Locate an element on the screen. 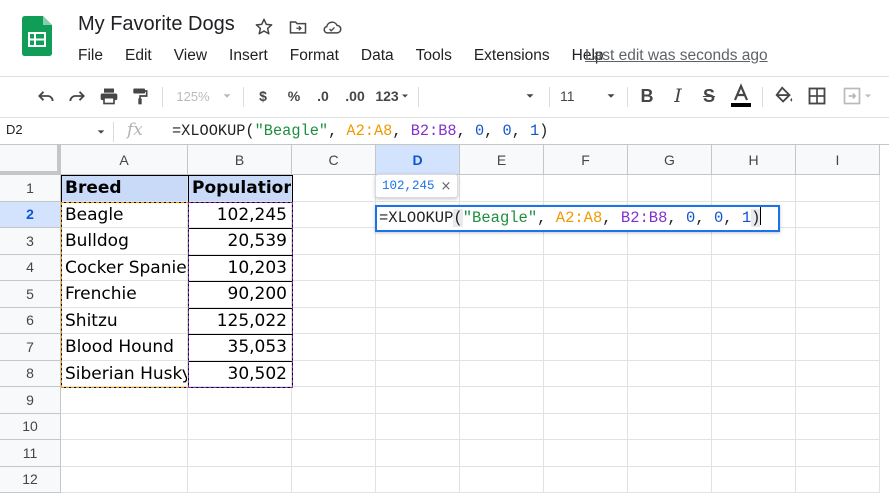 The height and width of the screenshot is (500, 889). cell-i12 is located at coordinates (838, 479).